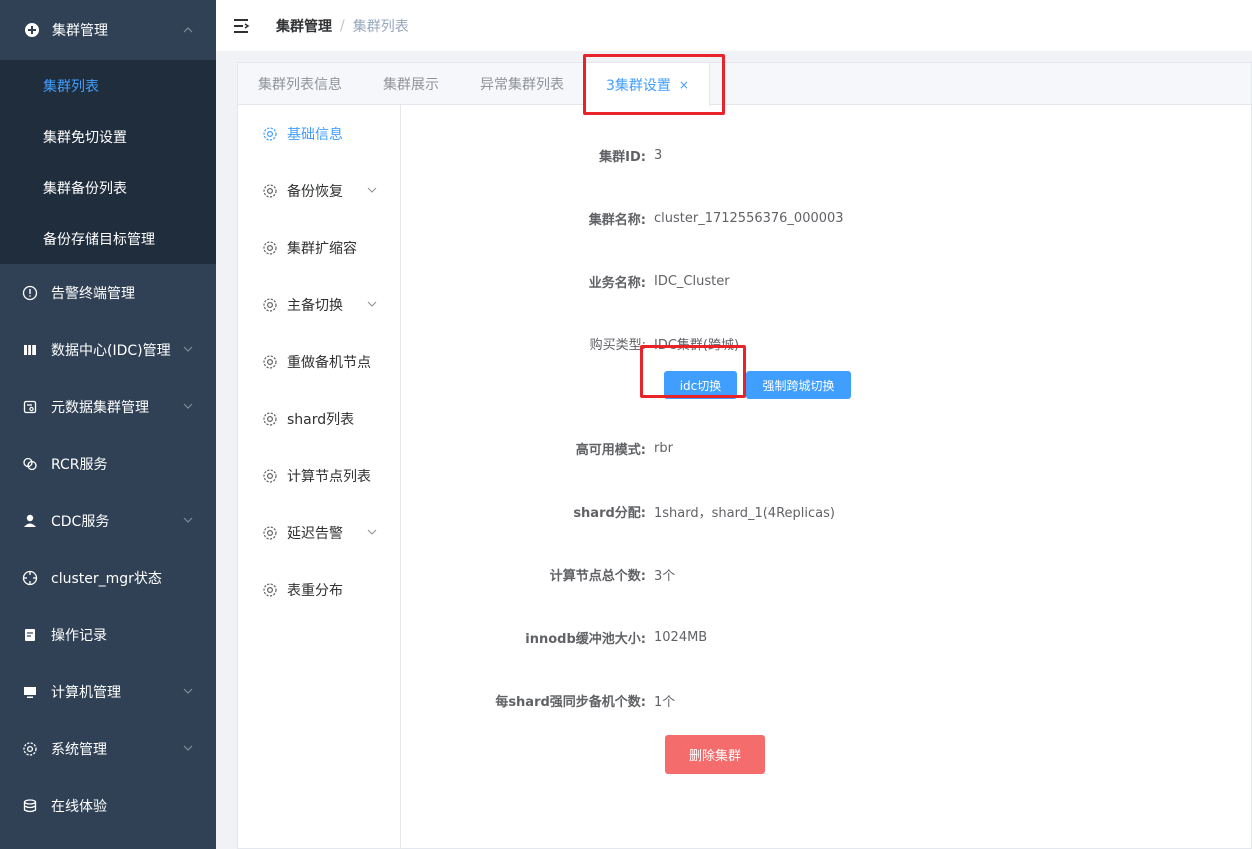 This screenshot has height=849, width=1252. I want to click on sidebar-item-label: 元数据集群管理, so click(100, 407).